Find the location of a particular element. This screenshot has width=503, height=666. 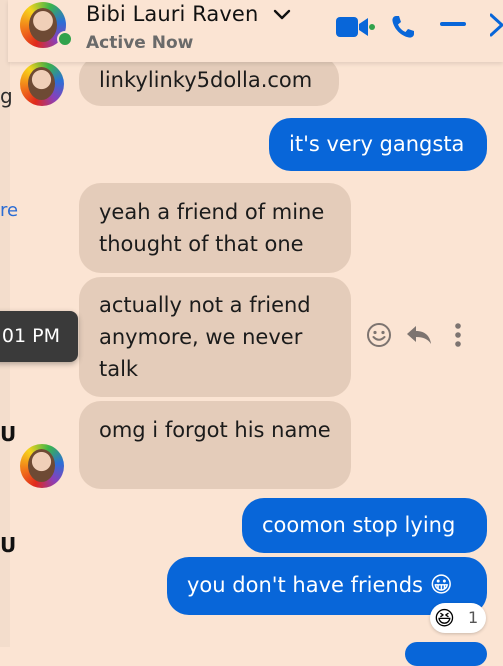

message-received: omg i forgot his name is located at coordinates (215, 445).